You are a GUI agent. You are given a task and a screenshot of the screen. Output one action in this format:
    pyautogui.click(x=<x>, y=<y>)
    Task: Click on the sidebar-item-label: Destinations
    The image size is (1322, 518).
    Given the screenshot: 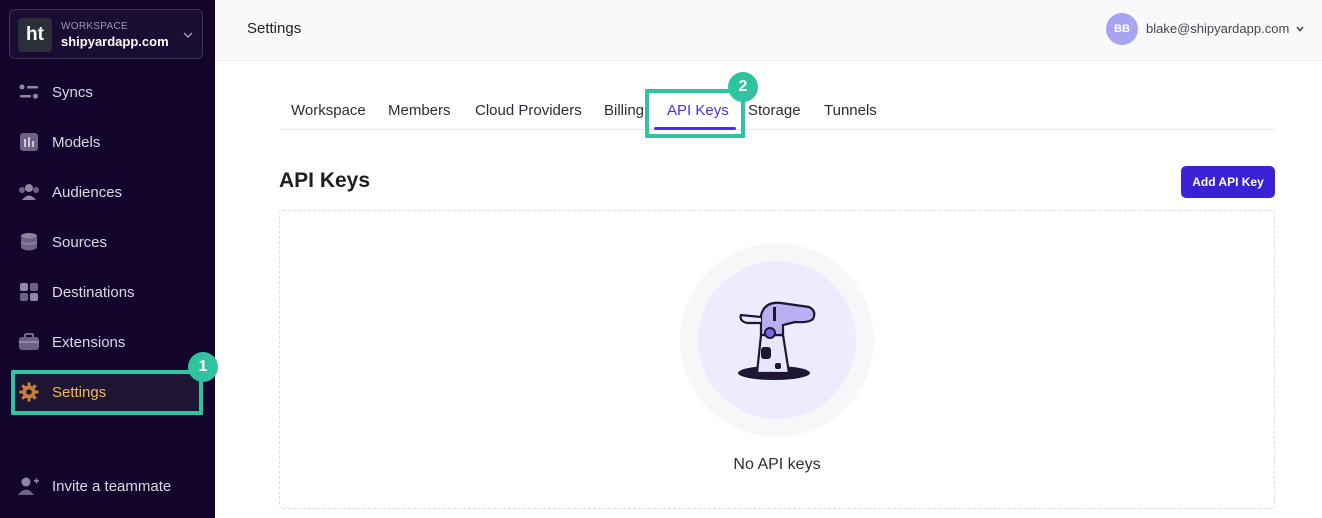 What is the action you would take?
    pyautogui.click(x=93, y=292)
    